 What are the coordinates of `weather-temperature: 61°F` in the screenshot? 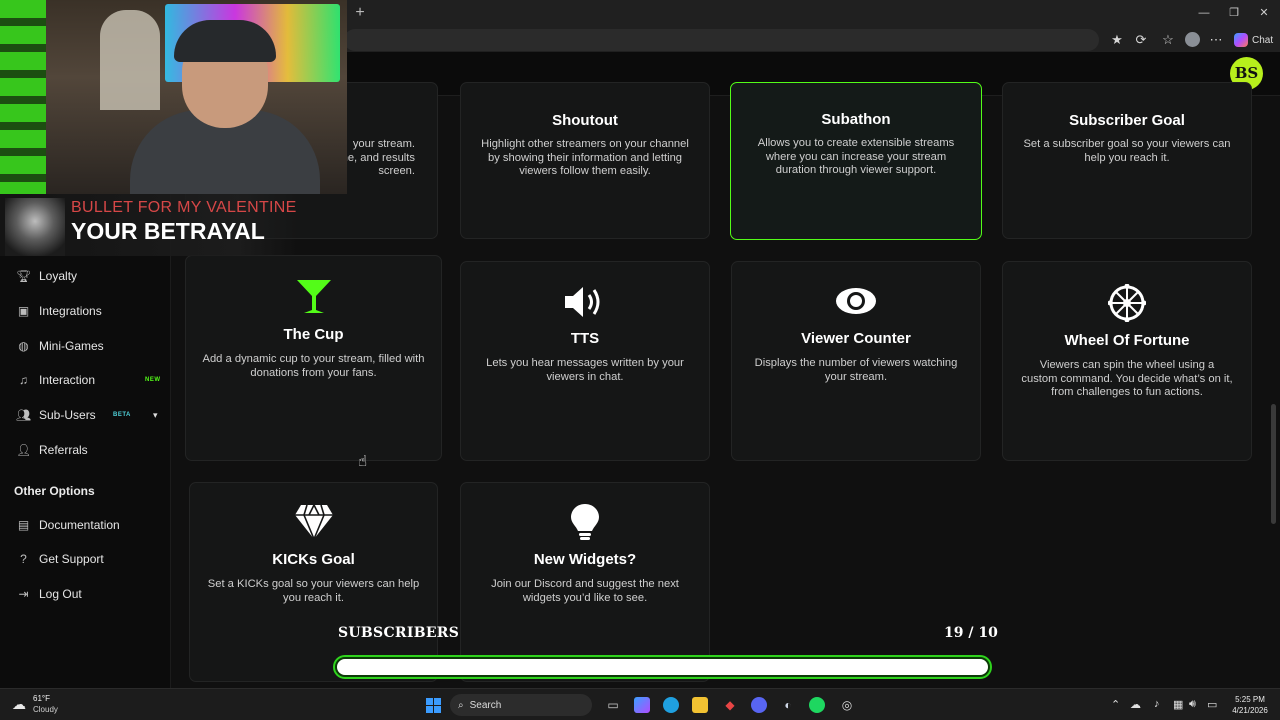 It's located at (41, 698).